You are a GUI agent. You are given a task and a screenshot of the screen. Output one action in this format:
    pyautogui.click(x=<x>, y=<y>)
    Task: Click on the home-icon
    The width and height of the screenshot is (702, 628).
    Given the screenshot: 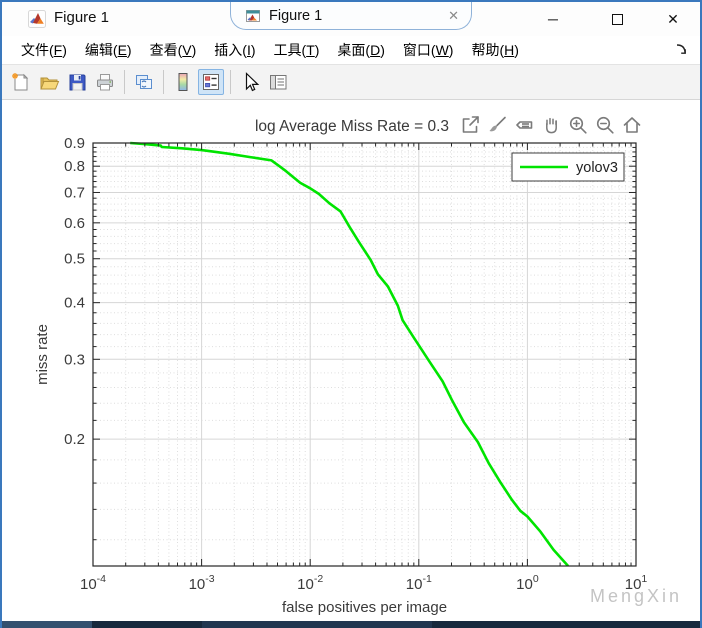 What is the action you would take?
    pyautogui.click(x=632, y=125)
    